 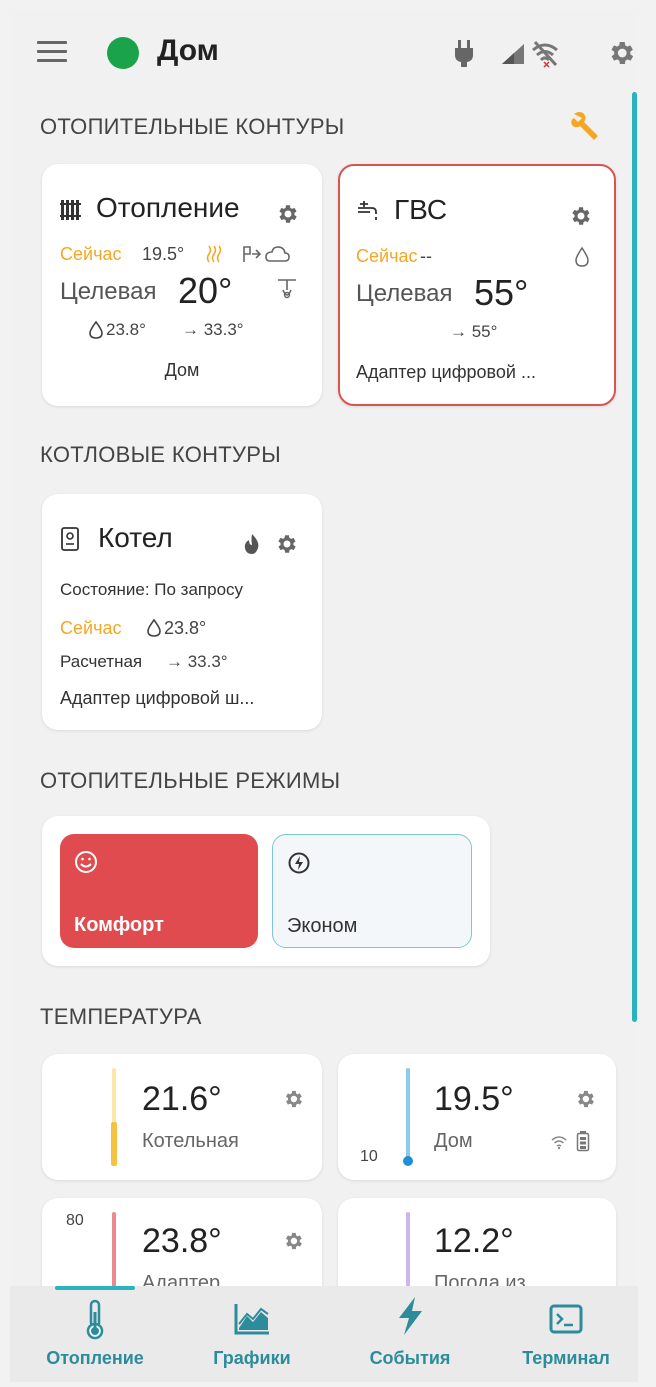 What do you see at coordinates (182, 1099) in the screenshot?
I see `sensor-value: 21.6°` at bounding box center [182, 1099].